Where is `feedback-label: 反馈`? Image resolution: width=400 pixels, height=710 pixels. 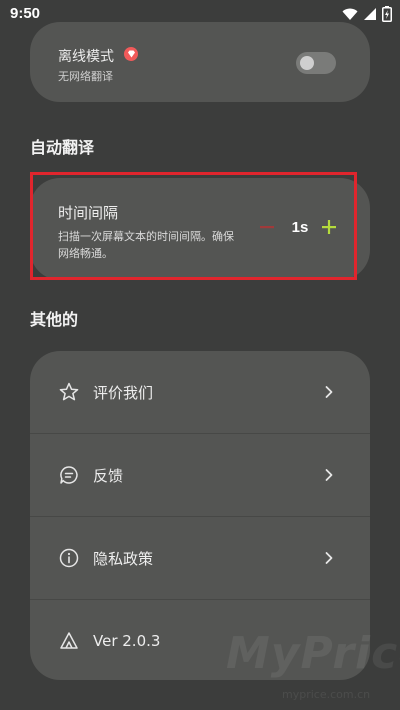 feedback-label: 反馈 is located at coordinates (108, 475).